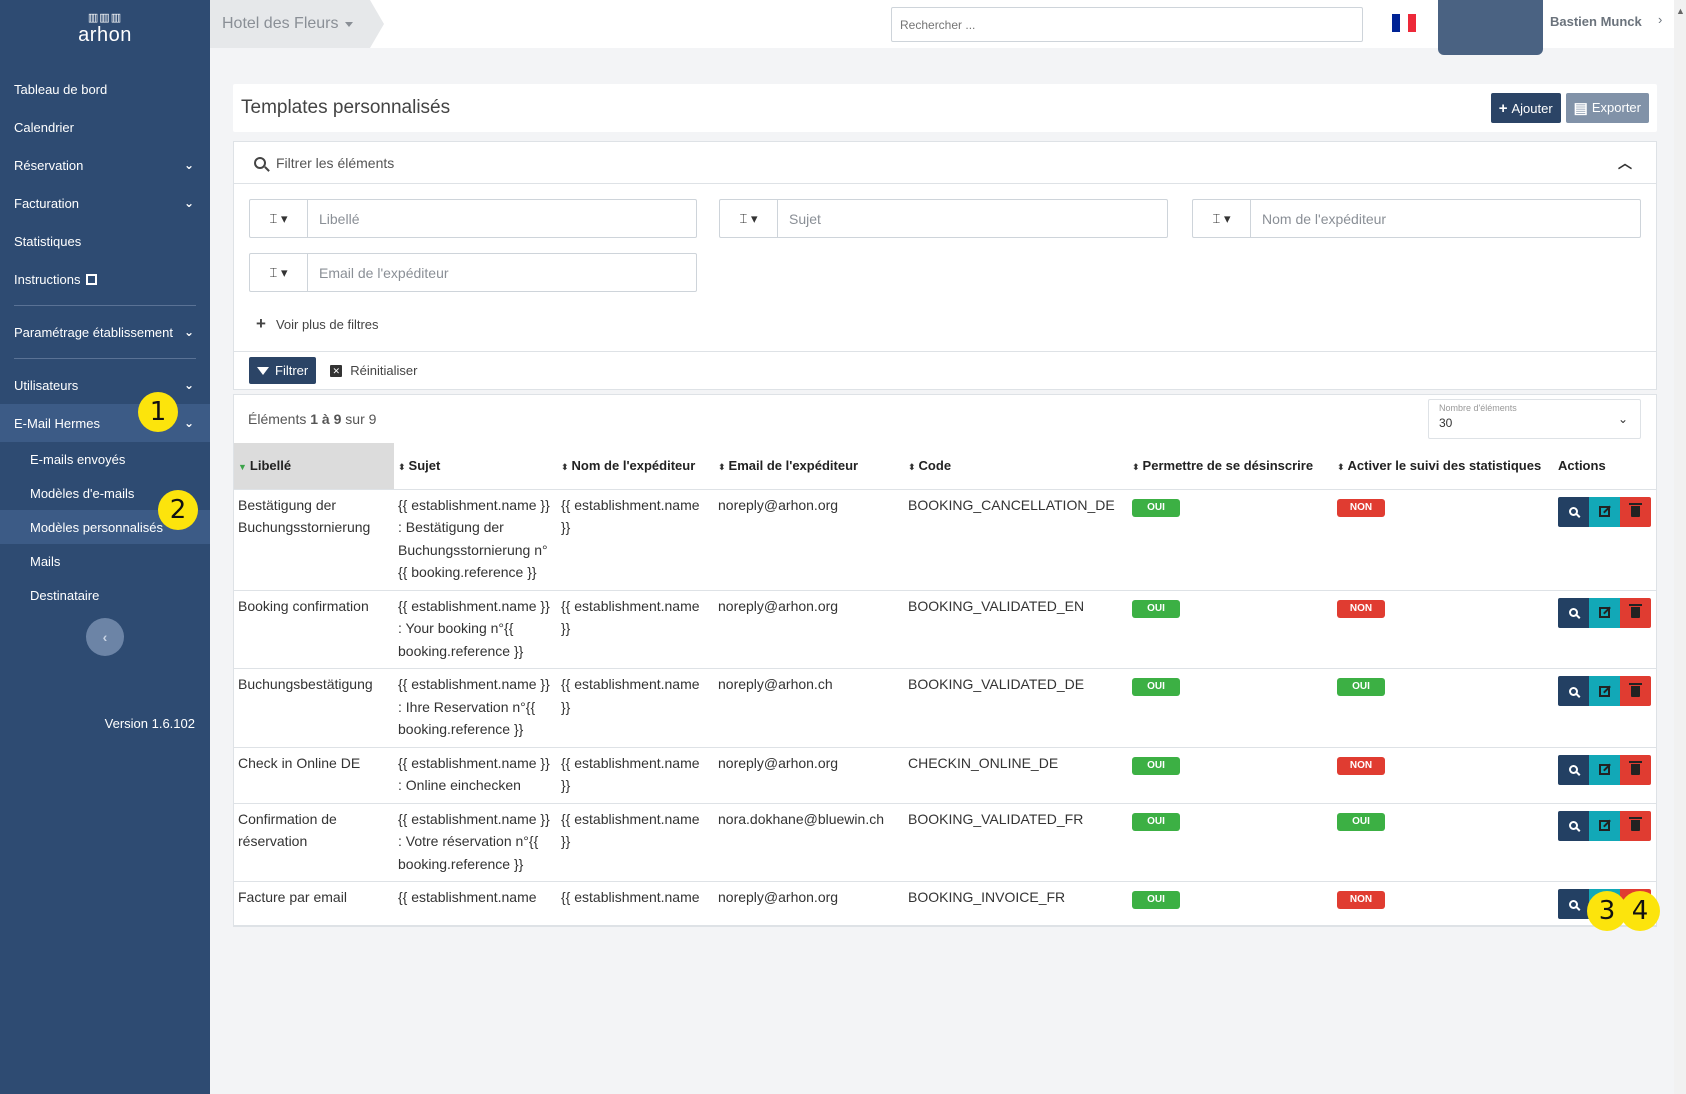  I want to click on column-header-sujet: ⬍ Sujet, so click(475, 466).